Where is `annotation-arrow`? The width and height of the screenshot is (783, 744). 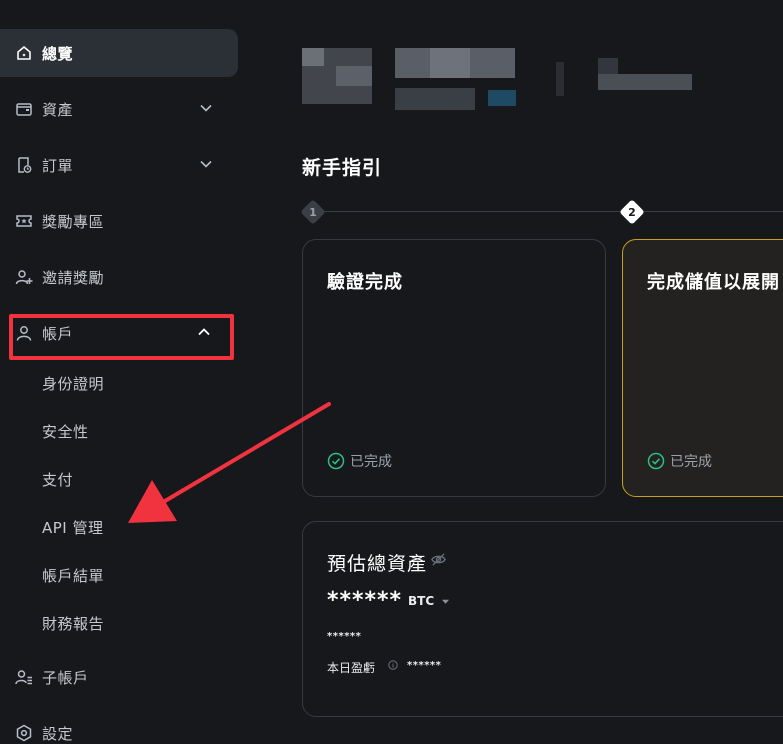 annotation-arrow is located at coordinates (229, 462).